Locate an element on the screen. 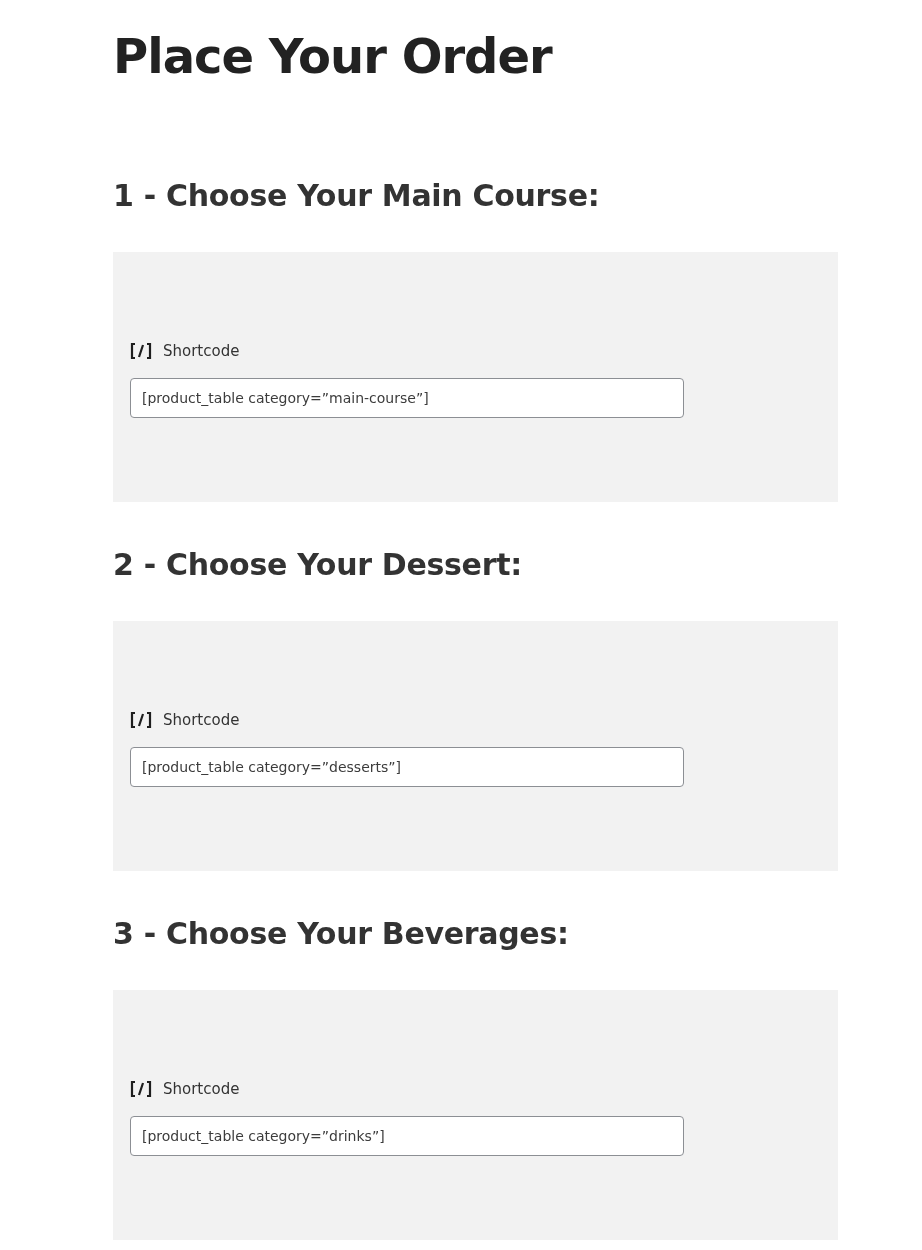  section-heading: 1 - Choose Your Main Course: is located at coordinates (357, 196).